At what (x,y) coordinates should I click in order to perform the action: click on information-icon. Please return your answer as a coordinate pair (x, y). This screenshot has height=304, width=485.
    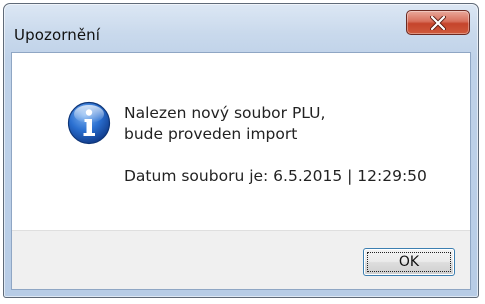
    Looking at the image, I should click on (89, 123).